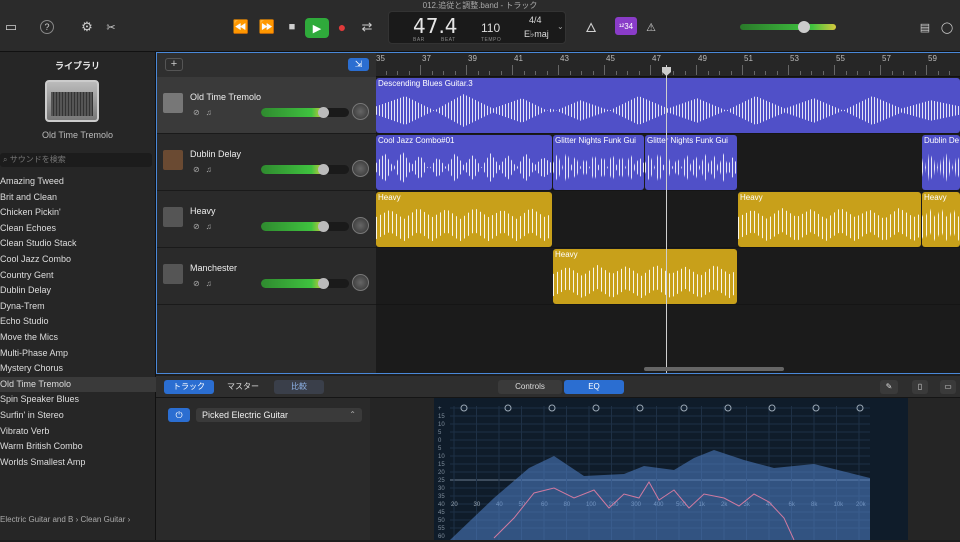 Image resolution: width=960 pixels, height=542 pixels. What do you see at coordinates (299, 387) in the screenshot?
I see `tab-compare: 比較` at bounding box center [299, 387].